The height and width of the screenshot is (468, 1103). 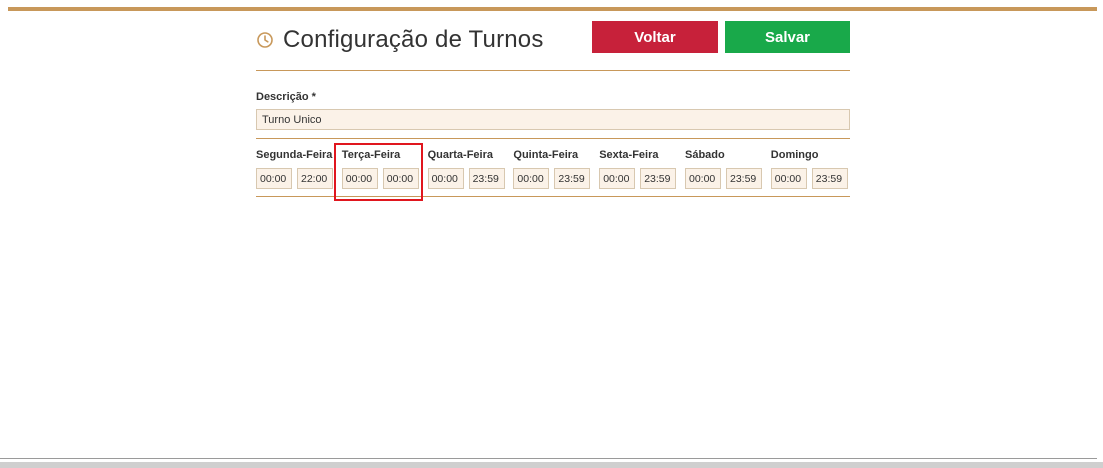 I want to click on description-label: Descrição *, so click(x=286, y=97).